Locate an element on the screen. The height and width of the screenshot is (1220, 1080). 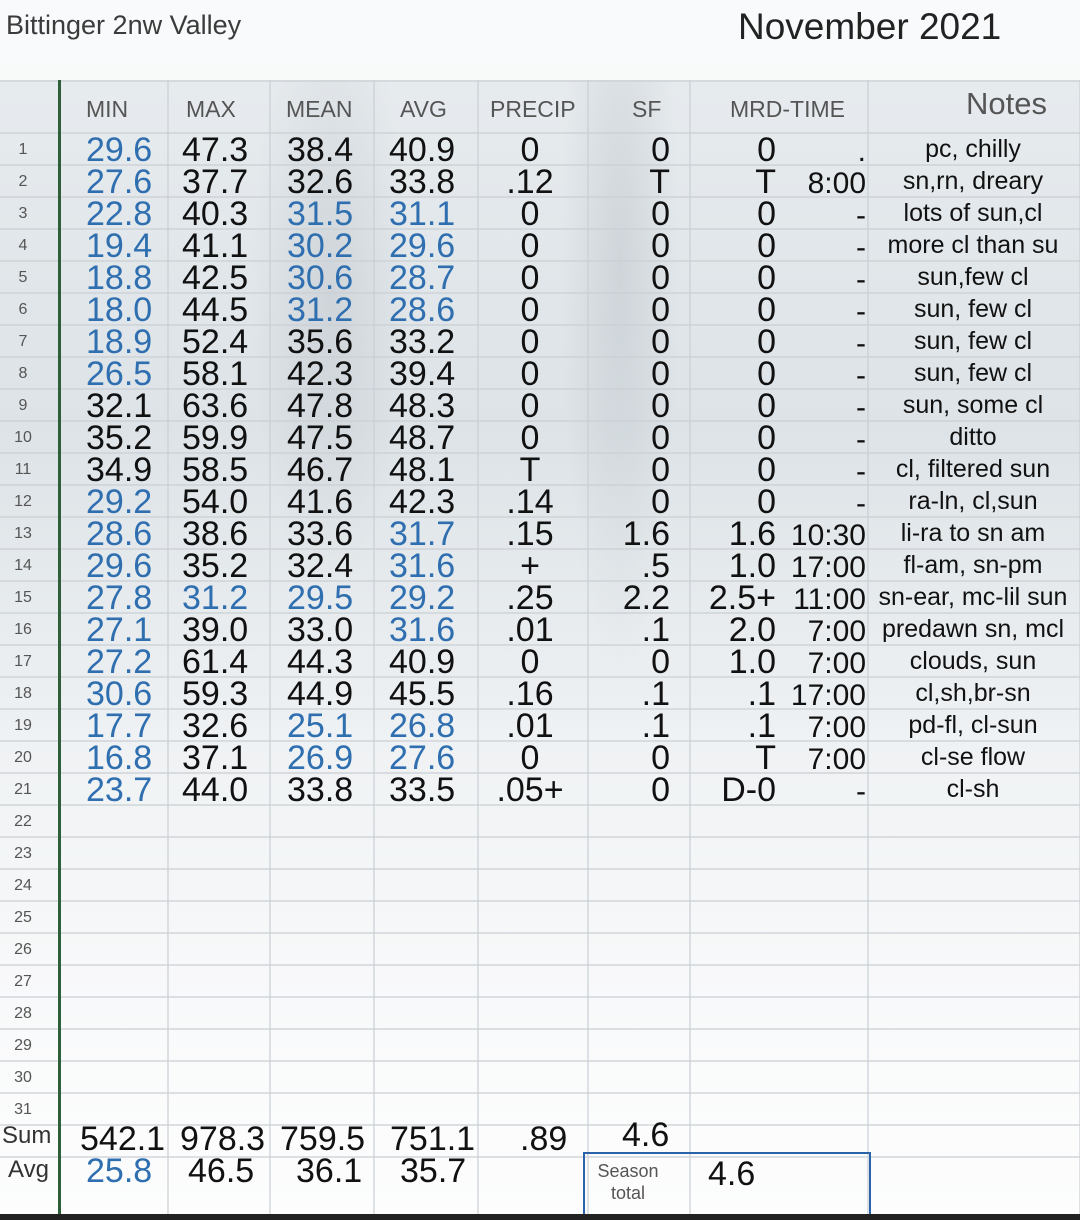
cell-mean: 33.0 is located at coordinates (320, 630).